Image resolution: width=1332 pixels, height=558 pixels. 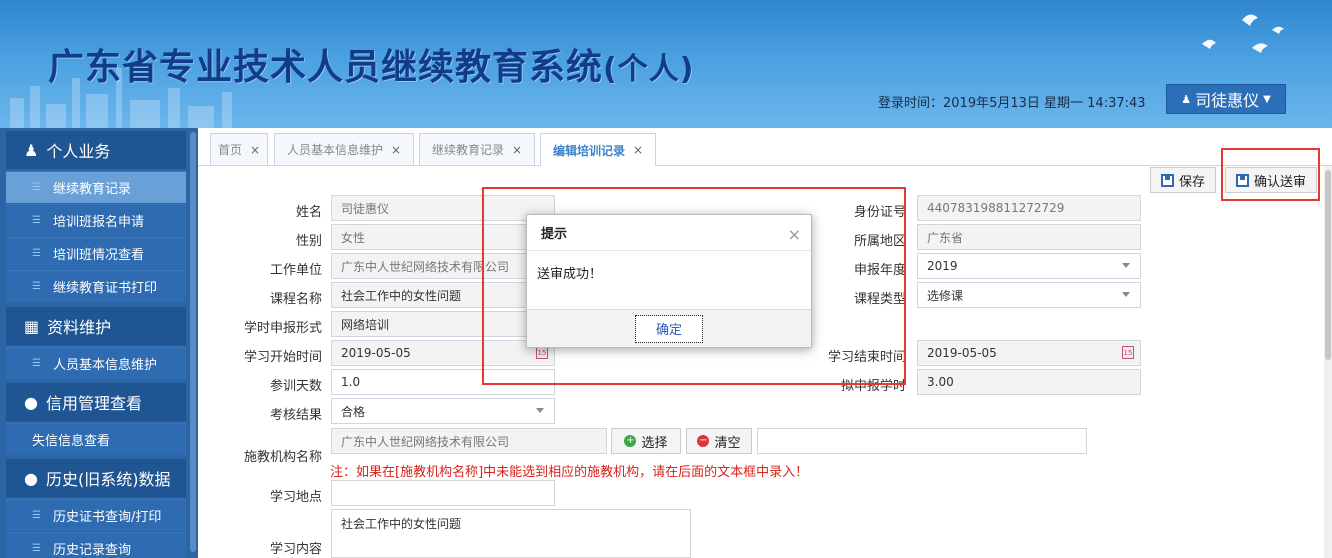 What do you see at coordinates (1029, 208) in the screenshot?
I see `id-field: 440783198811272729` at bounding box center [1029, 208].